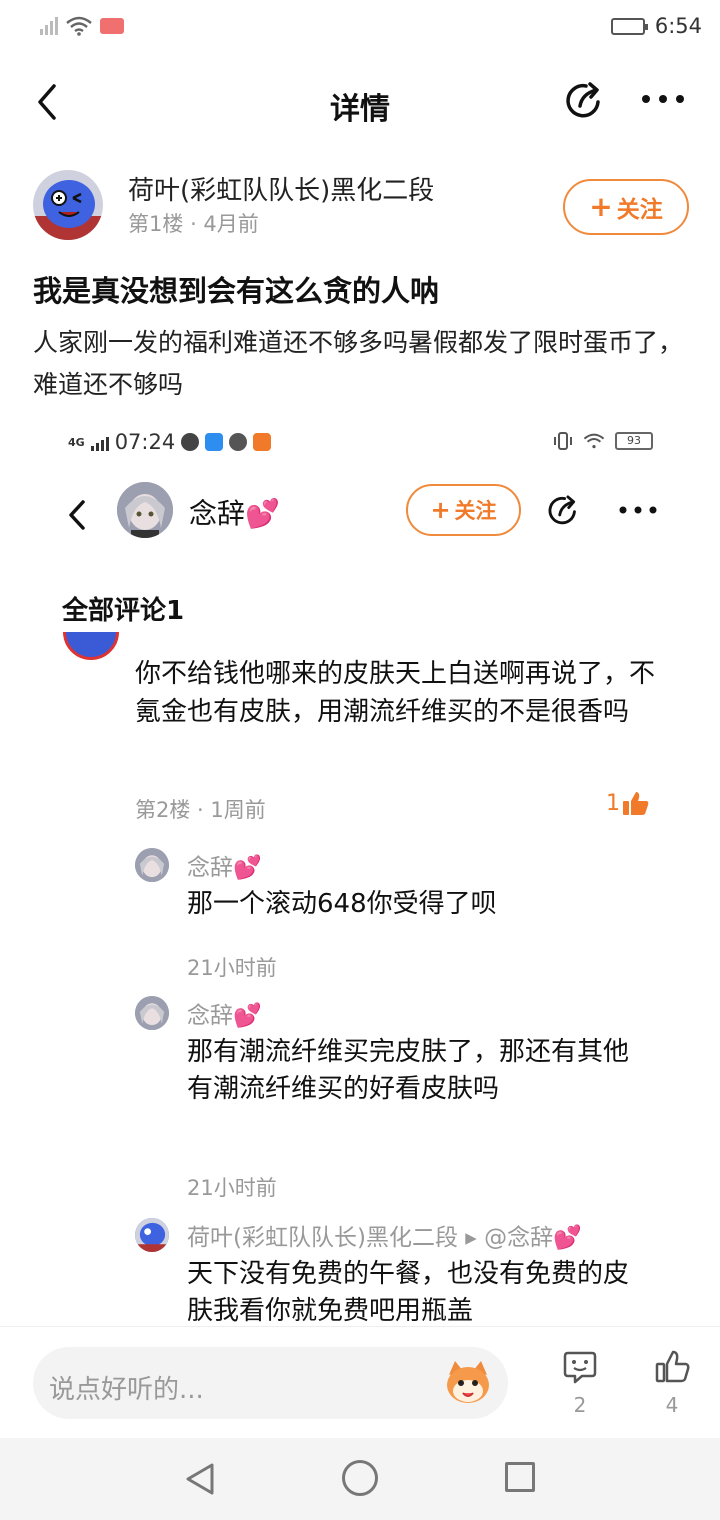  Describe the element at coordinates (231, 224) in the screenshot. I see `post-time: 4月前` at that location.